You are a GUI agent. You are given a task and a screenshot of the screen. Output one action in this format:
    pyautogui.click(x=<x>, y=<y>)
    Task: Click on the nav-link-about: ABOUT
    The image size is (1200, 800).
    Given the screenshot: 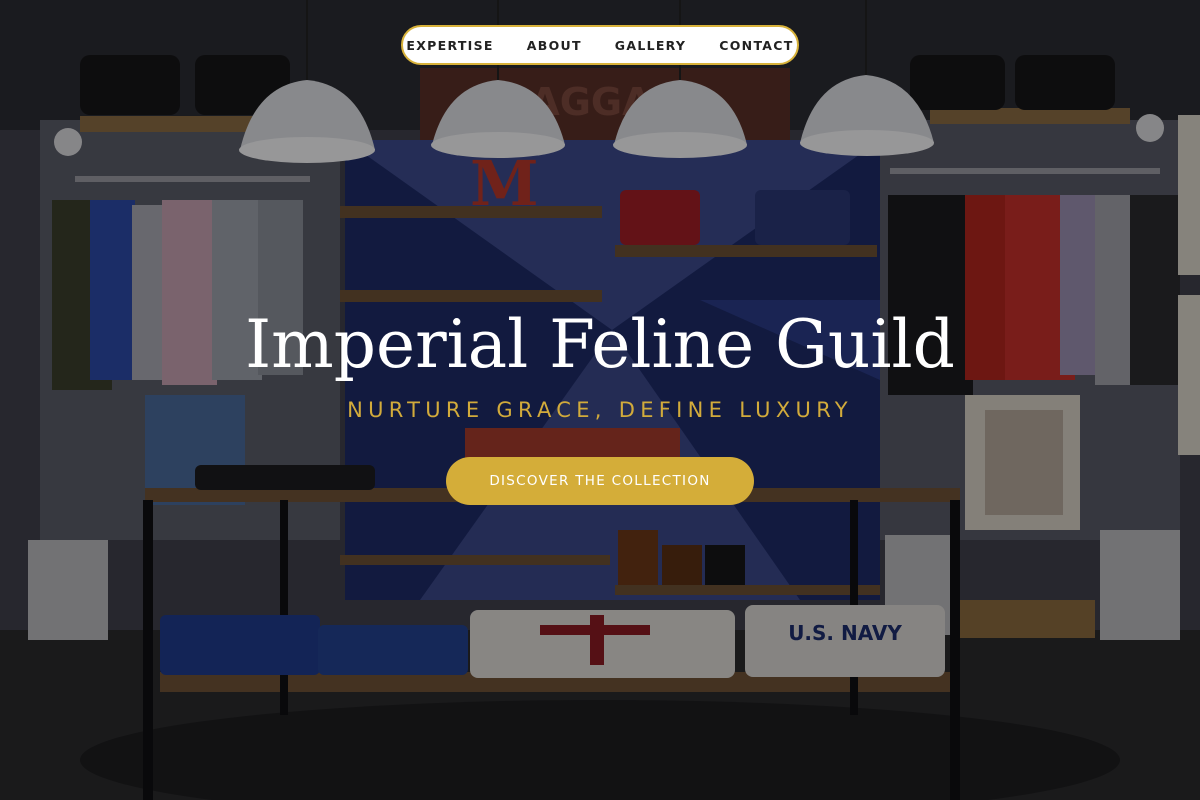 What is the action you would take?
    pyautogui.click(x=554, y=45)
    